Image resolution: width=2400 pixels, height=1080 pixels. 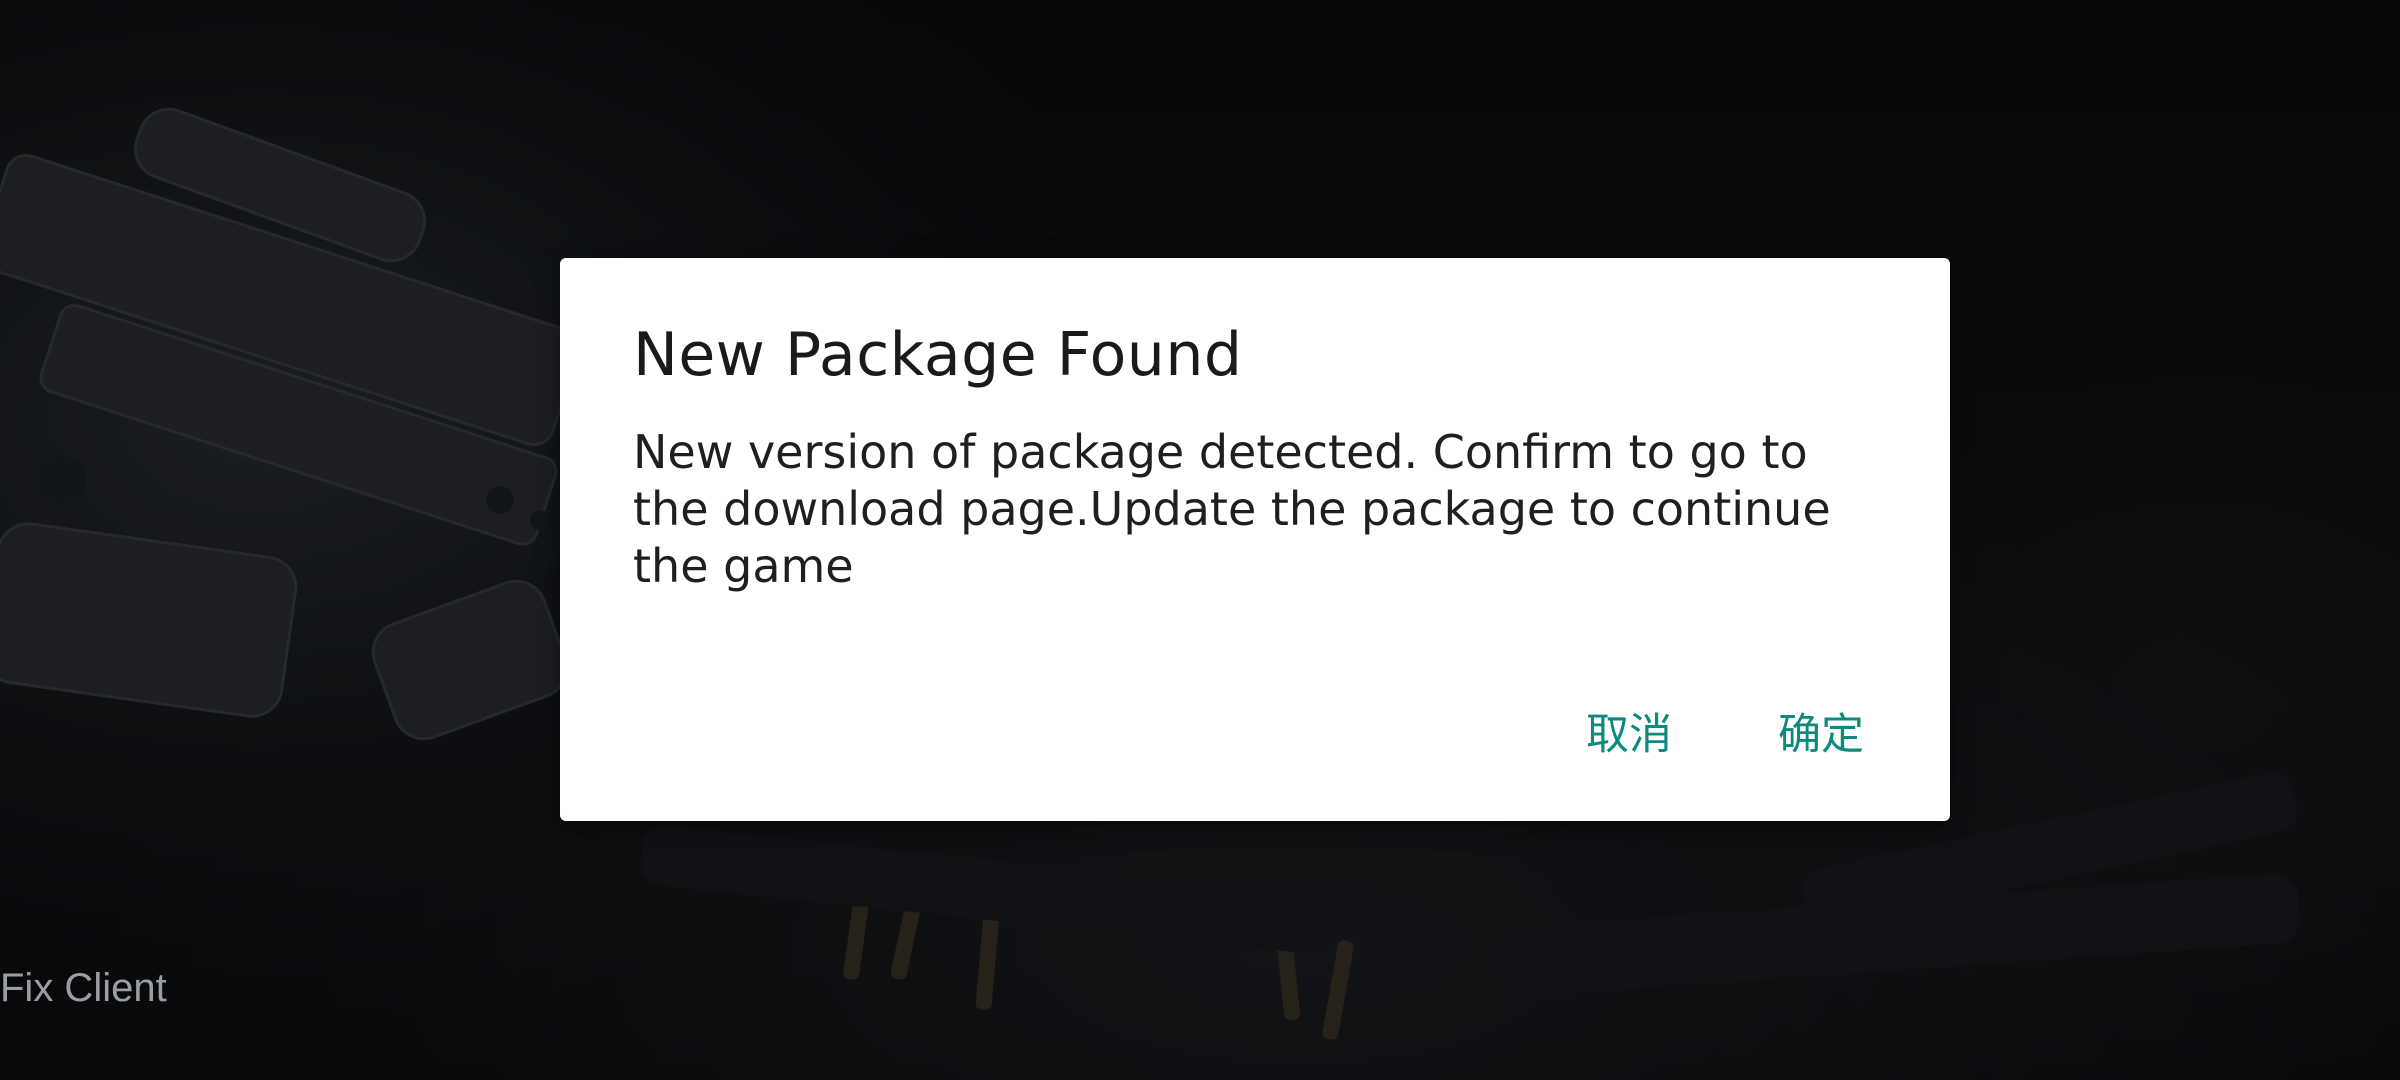 What do you see at coordinates (1821, 731) in the screenshot?
I see `confirm-button: 确定` at bounding box center [1821, 731].